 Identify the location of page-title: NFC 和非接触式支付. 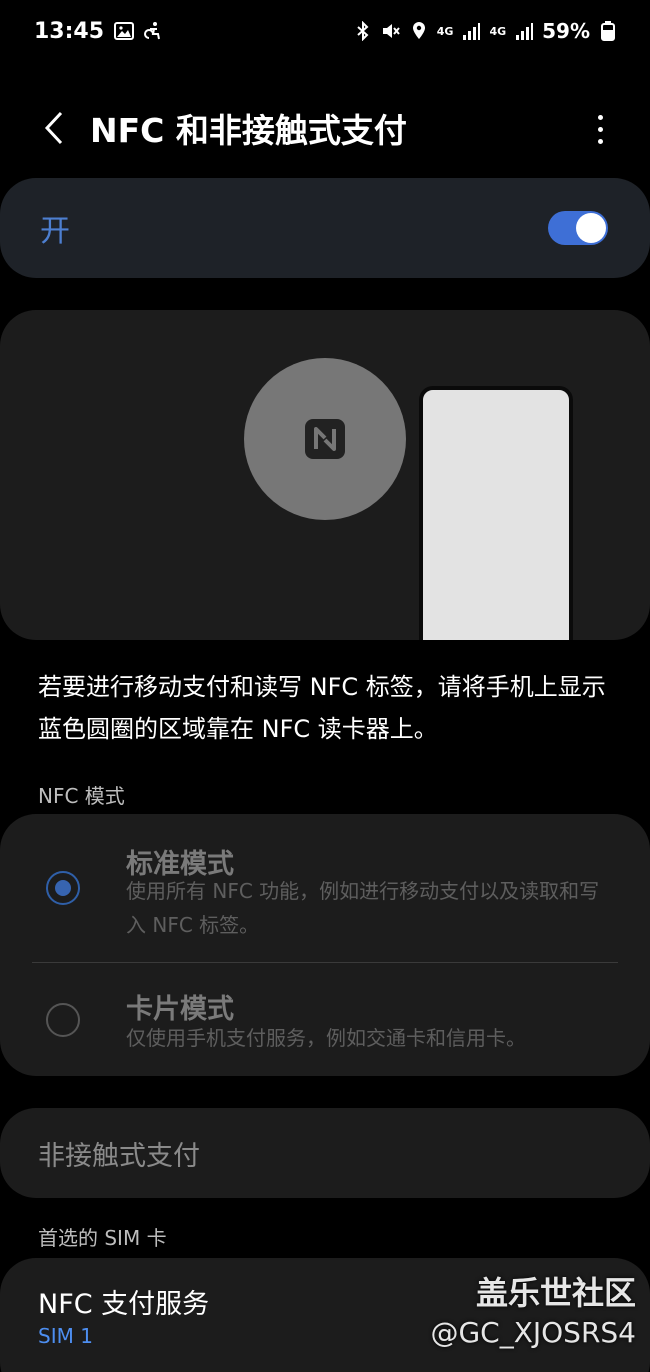
(248, 130).